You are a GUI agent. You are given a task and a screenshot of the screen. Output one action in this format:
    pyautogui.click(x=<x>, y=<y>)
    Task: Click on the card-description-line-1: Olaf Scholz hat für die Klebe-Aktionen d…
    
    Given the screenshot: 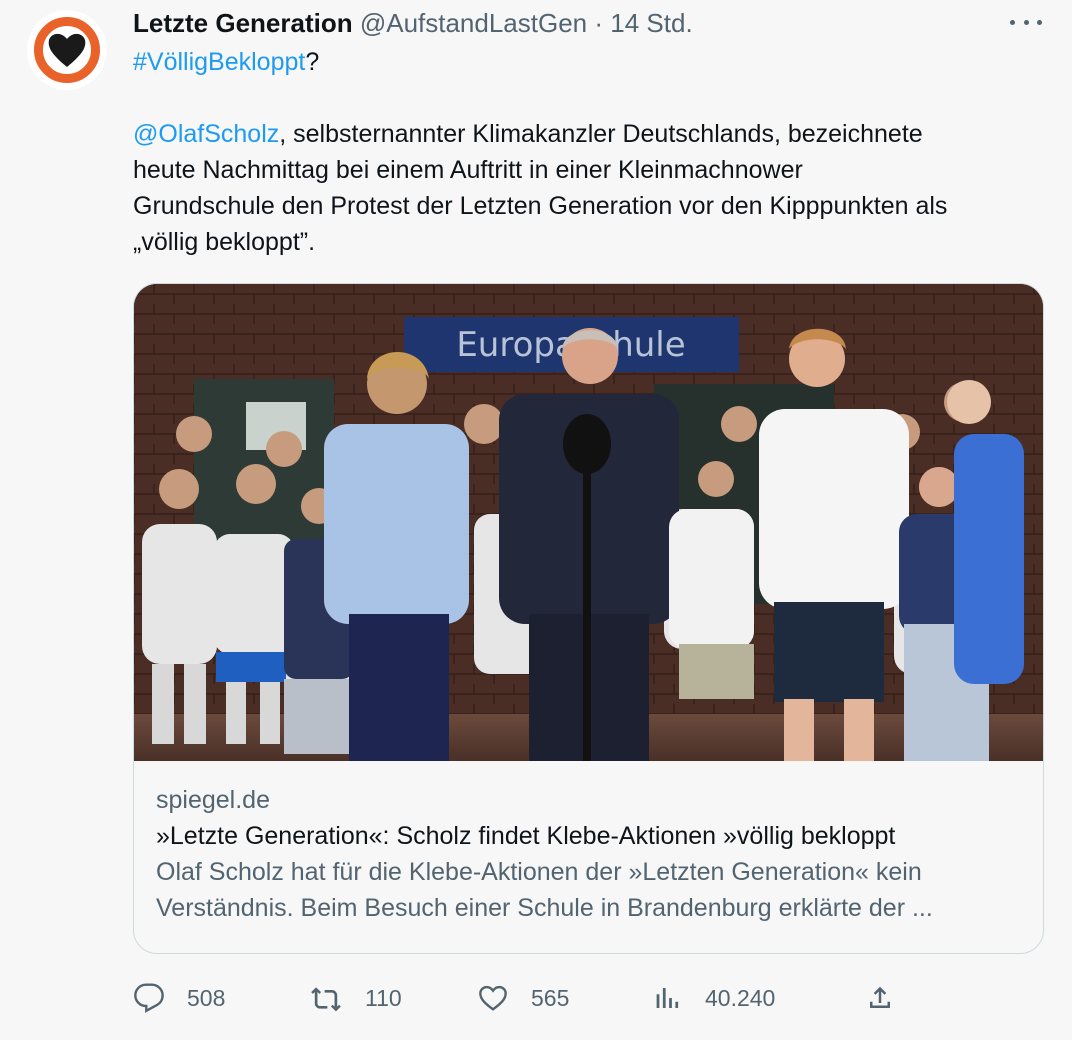 What is the action you would take?
    pyautogui.click(x=539, y=872)
    